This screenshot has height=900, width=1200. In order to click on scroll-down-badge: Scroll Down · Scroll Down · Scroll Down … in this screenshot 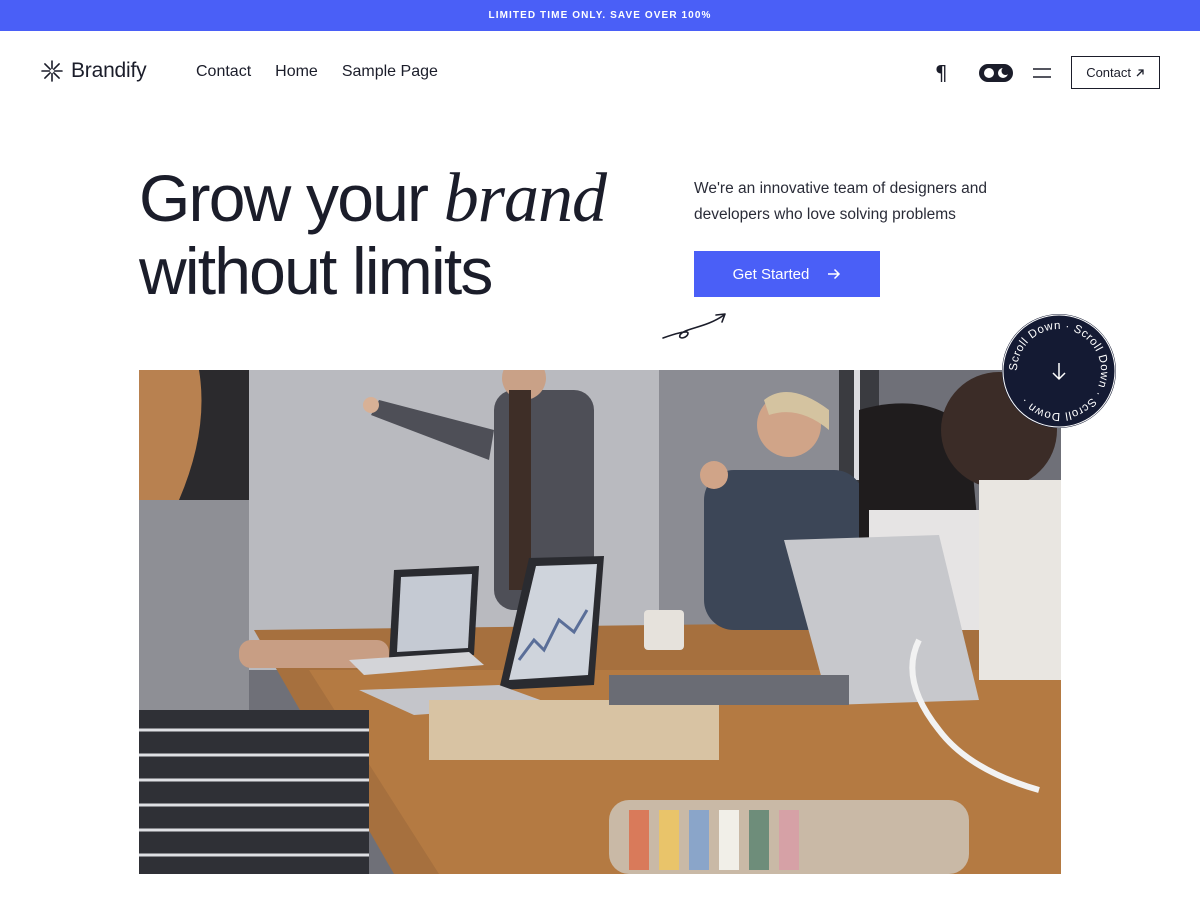, I will do `click(1059, 371)`.